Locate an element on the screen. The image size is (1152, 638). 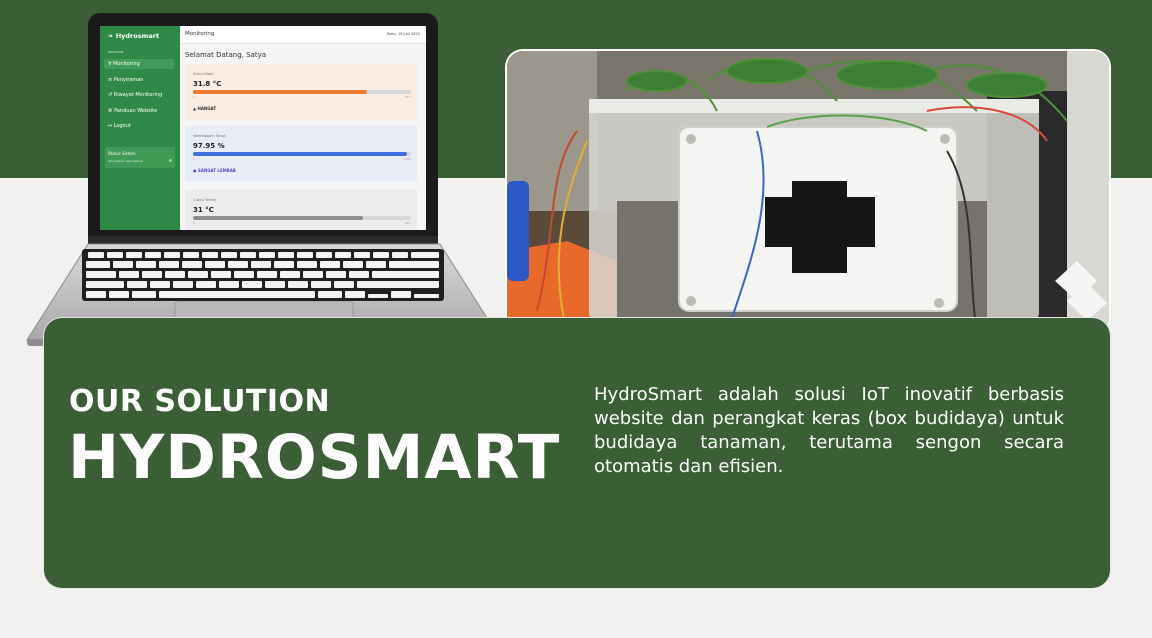
metric-card-weather: Cuaca Terkini 31 °C 0 40°C is located at coordinates (301, 210).